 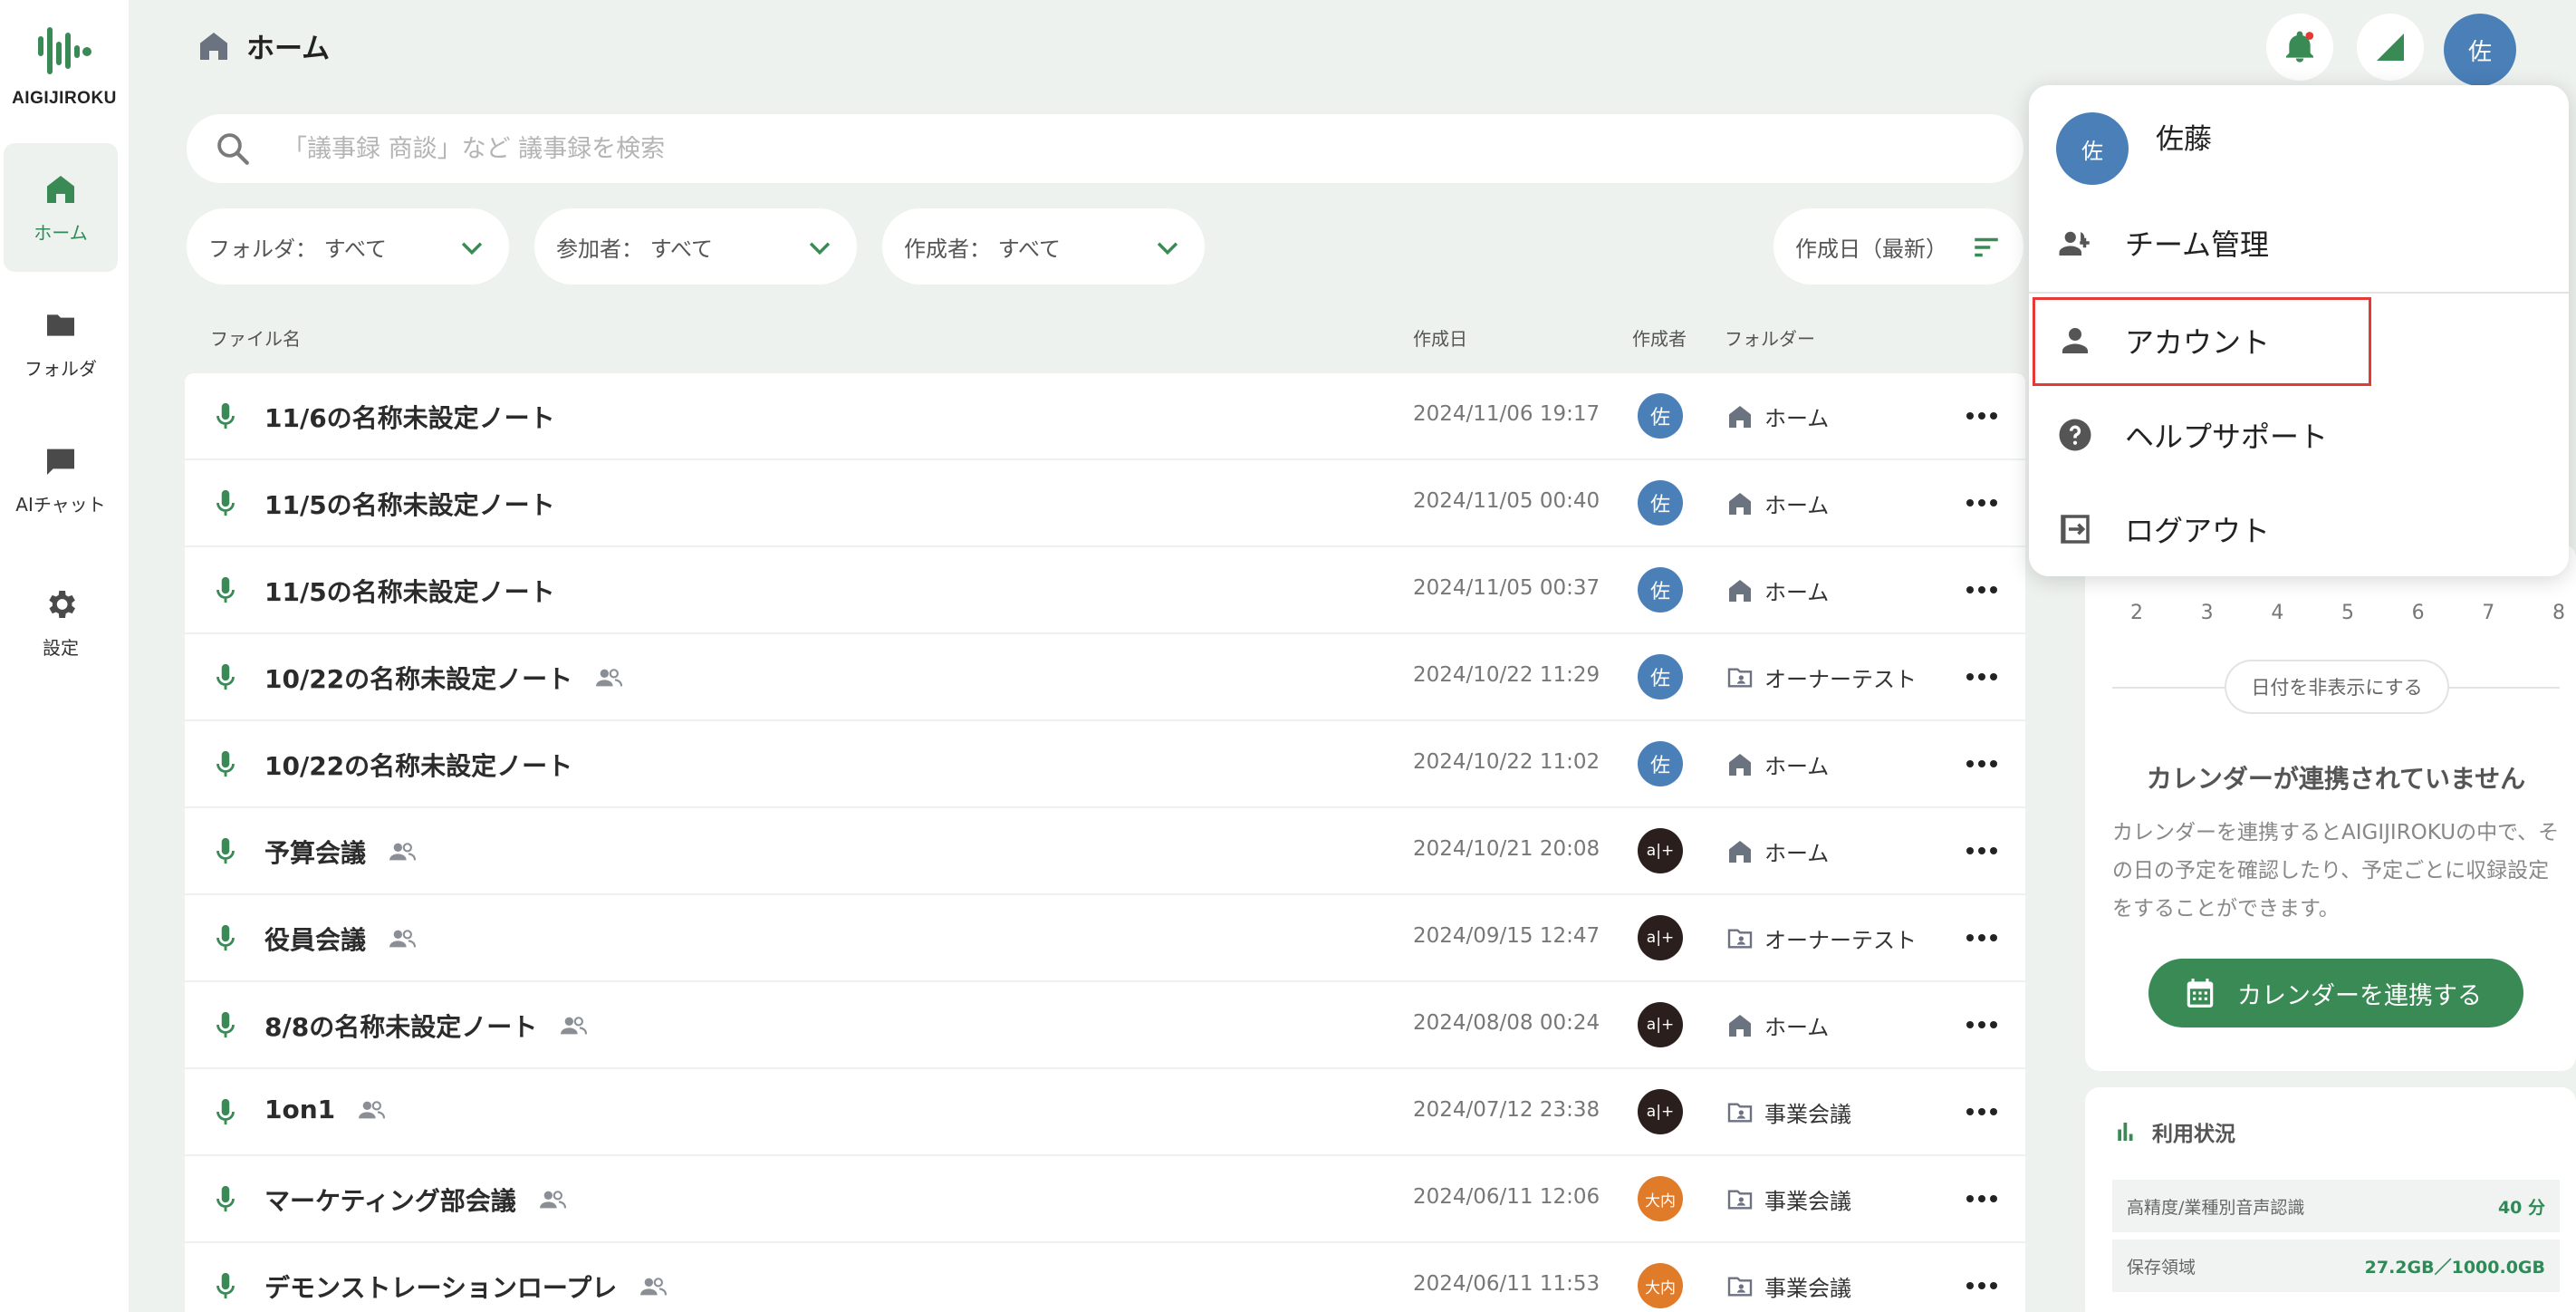 I want to click on page-title-text: ホーム, so click(x=288, y=49).